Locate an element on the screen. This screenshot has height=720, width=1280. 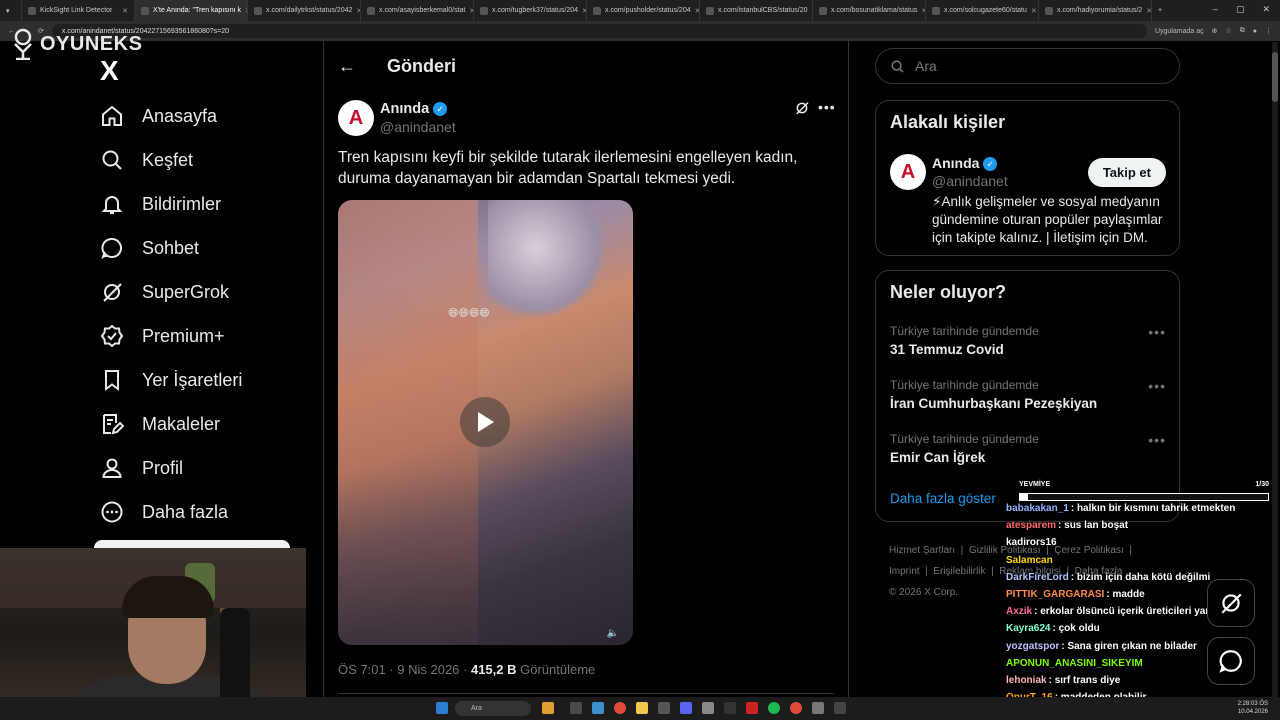
discord-icon is located at coordinates (686, 708).